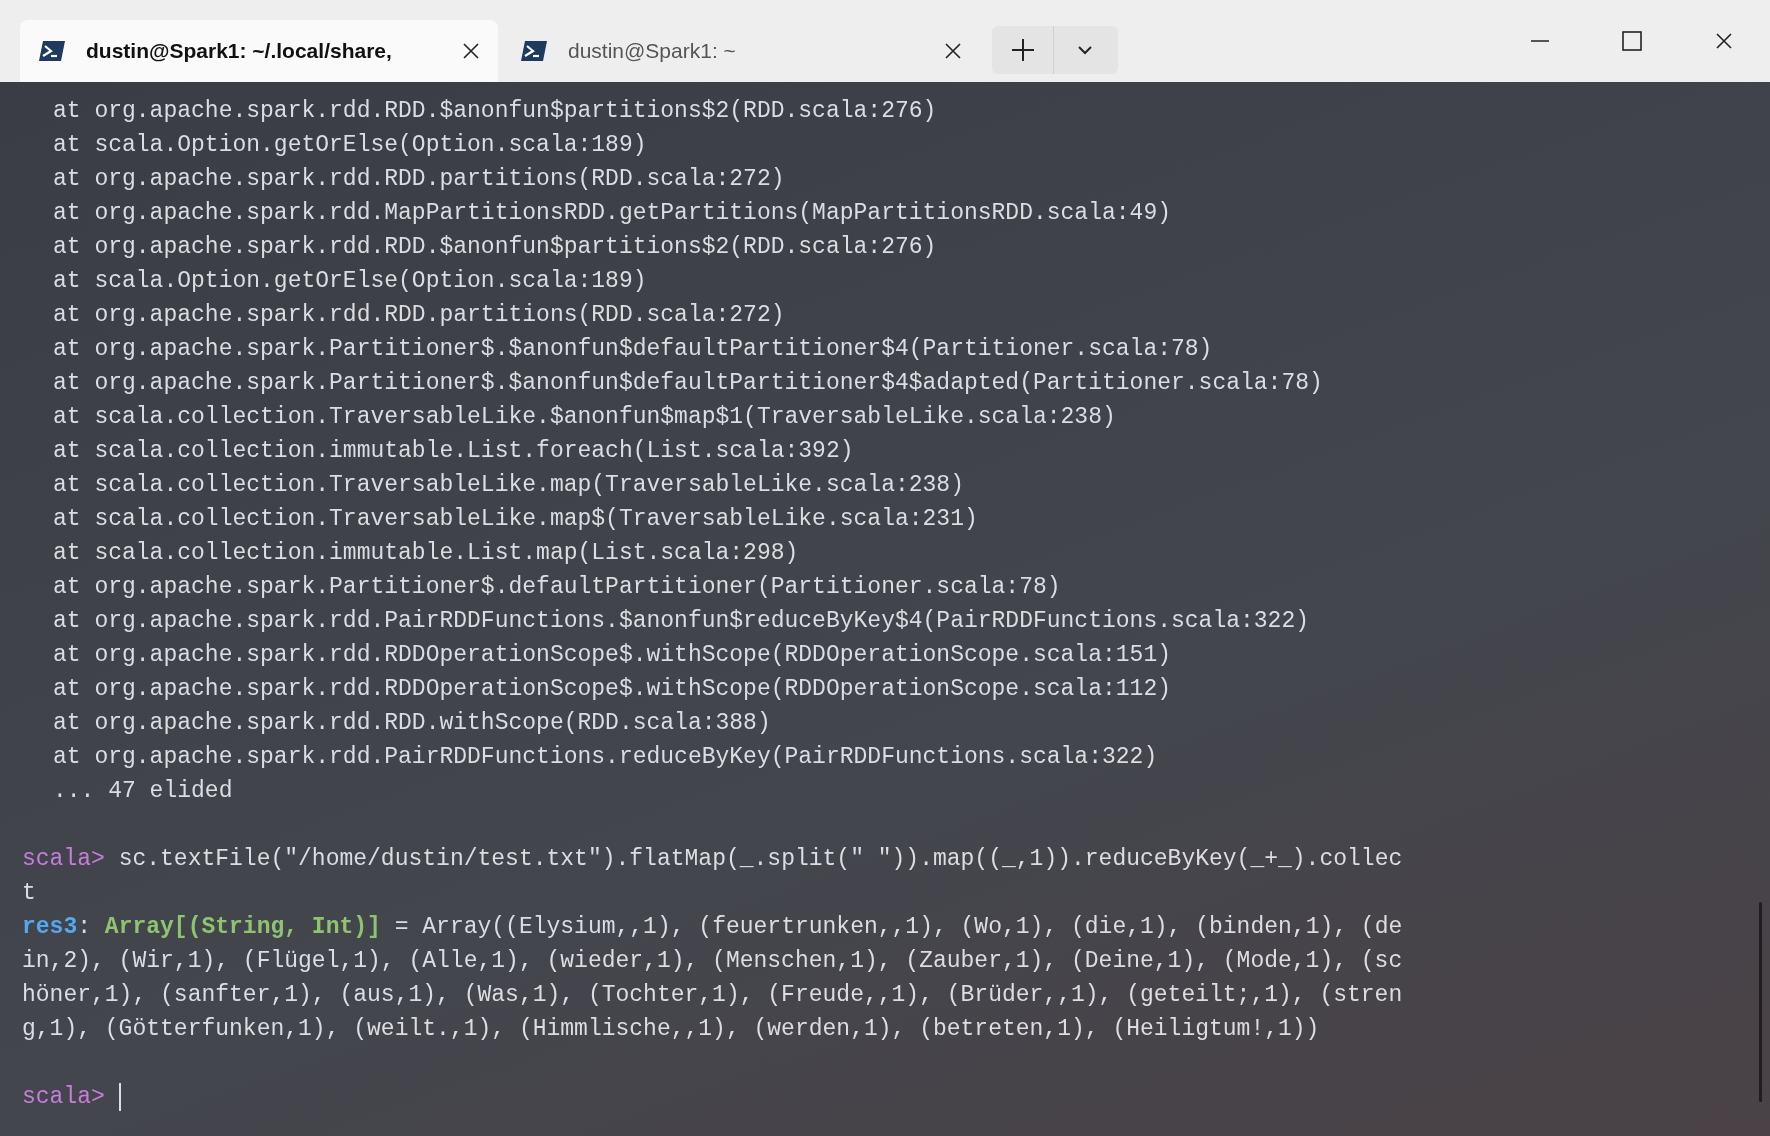  What do you see at coordinates (50, 927) in the screenshot?
I see `result-name: res3` at bounding box center [50, 927].